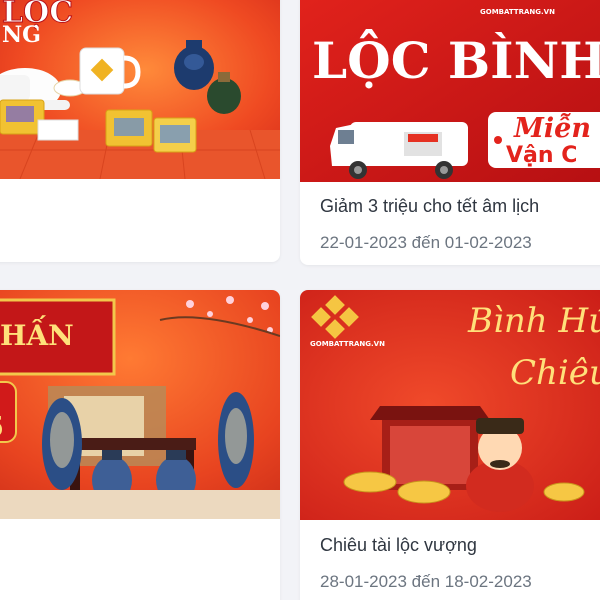 The width and height of the screenshot is (600, 600). Describe the element at coordinates (426, 581) in the screenshot. I see `promotion-date-range-4: 28-01-2023 đến 18-02-2023` at that location.